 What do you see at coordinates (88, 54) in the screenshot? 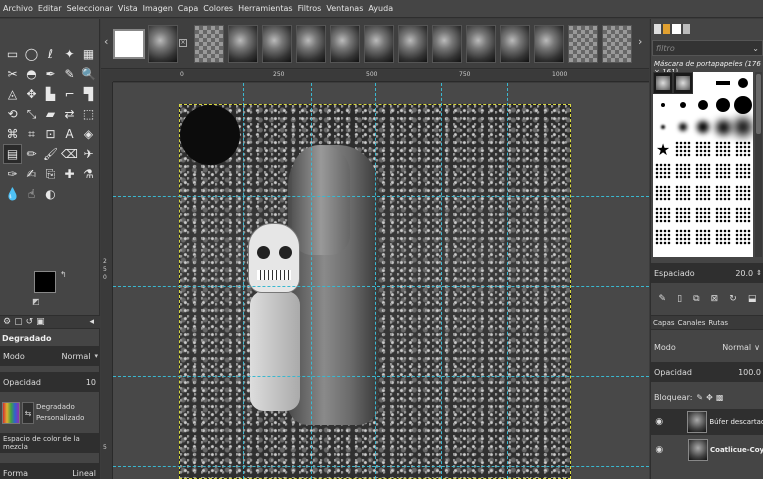
I see `by-color-select-tool: ▦` at bounding box center [88, 54].